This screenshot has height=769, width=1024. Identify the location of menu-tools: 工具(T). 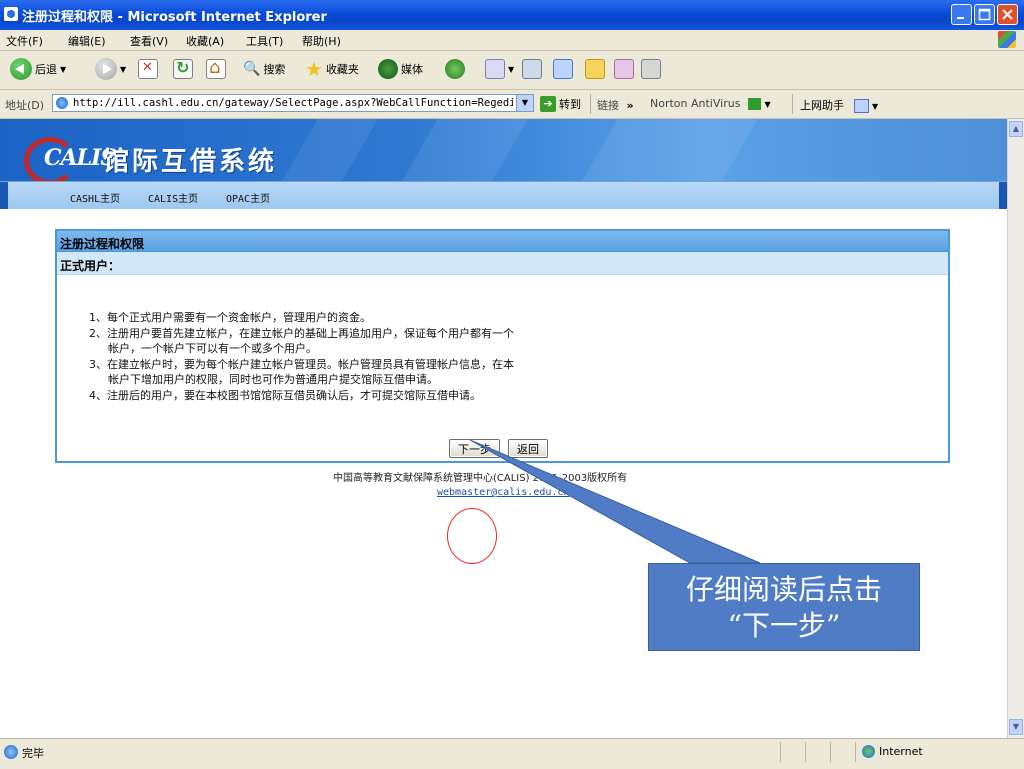
(264, 41).